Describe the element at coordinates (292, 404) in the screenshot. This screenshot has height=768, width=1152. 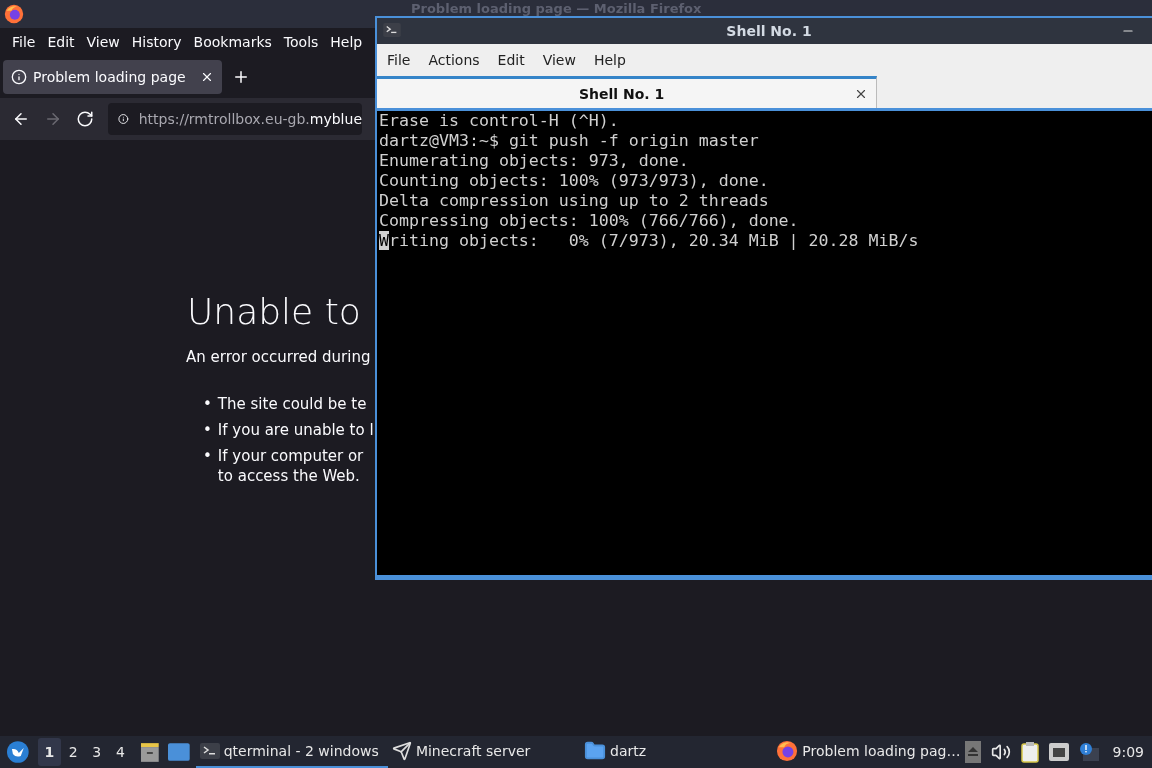
I see `error-hint: The site could be te` at that location.